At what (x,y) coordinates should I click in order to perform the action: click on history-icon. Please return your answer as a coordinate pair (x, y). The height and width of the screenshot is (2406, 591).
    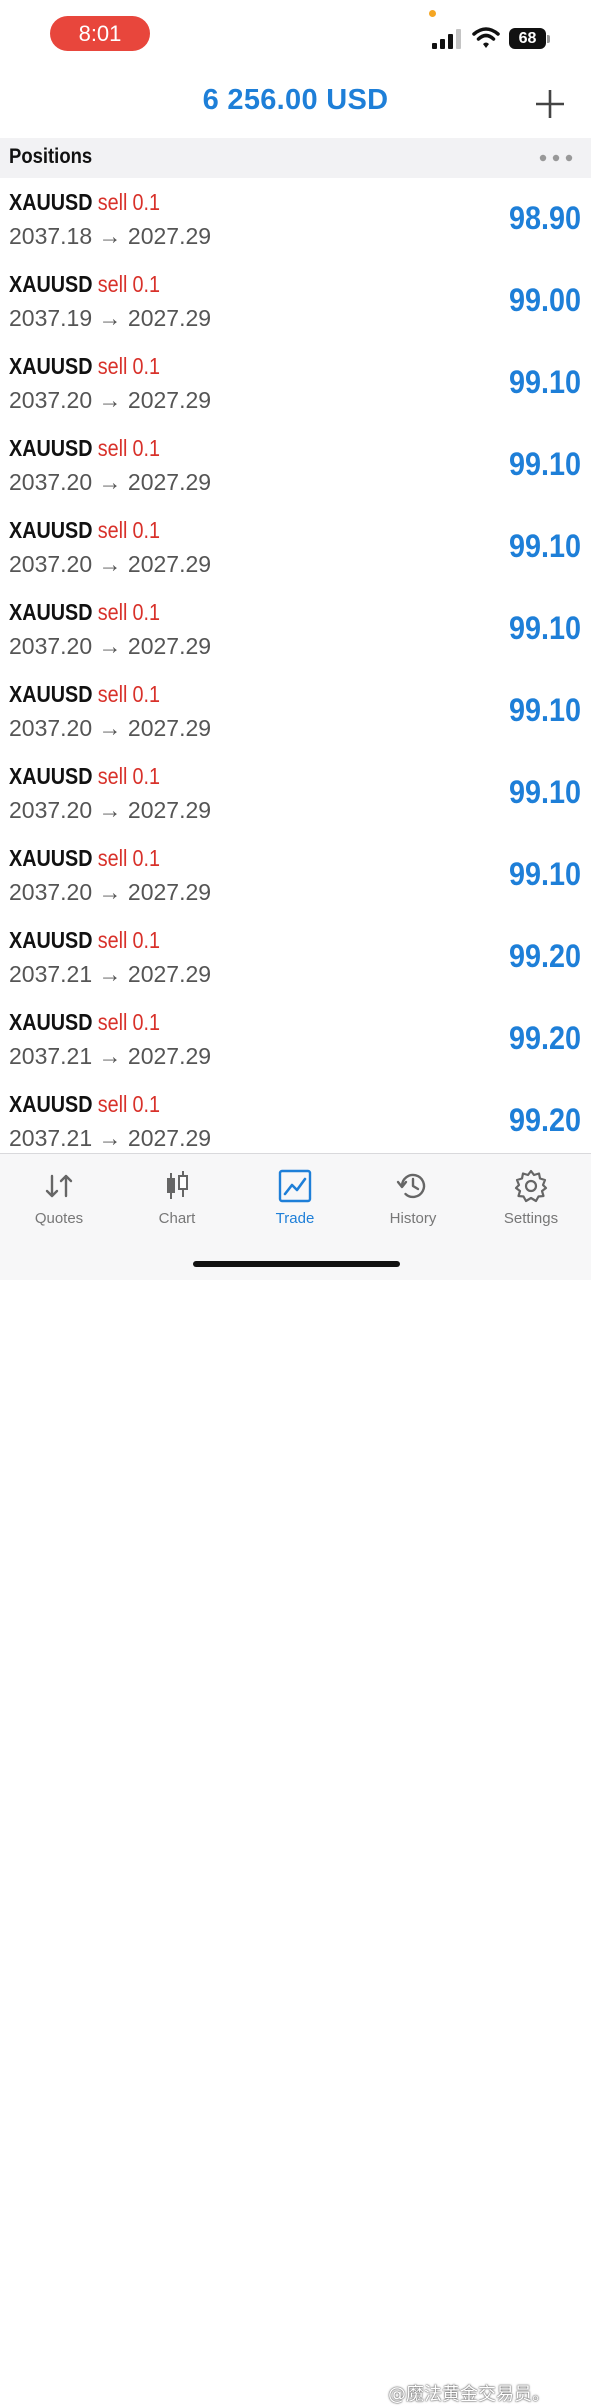
    Looking at the image, I should click on (411, 1186).